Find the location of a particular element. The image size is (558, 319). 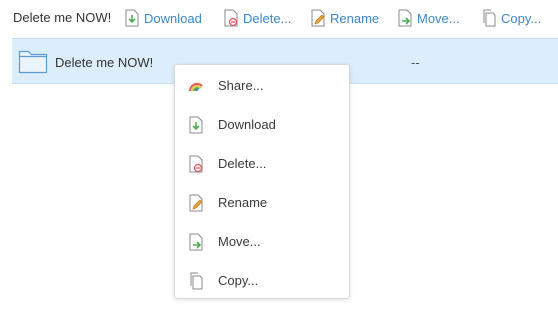

share-icon is located at coordinates (195, 86).